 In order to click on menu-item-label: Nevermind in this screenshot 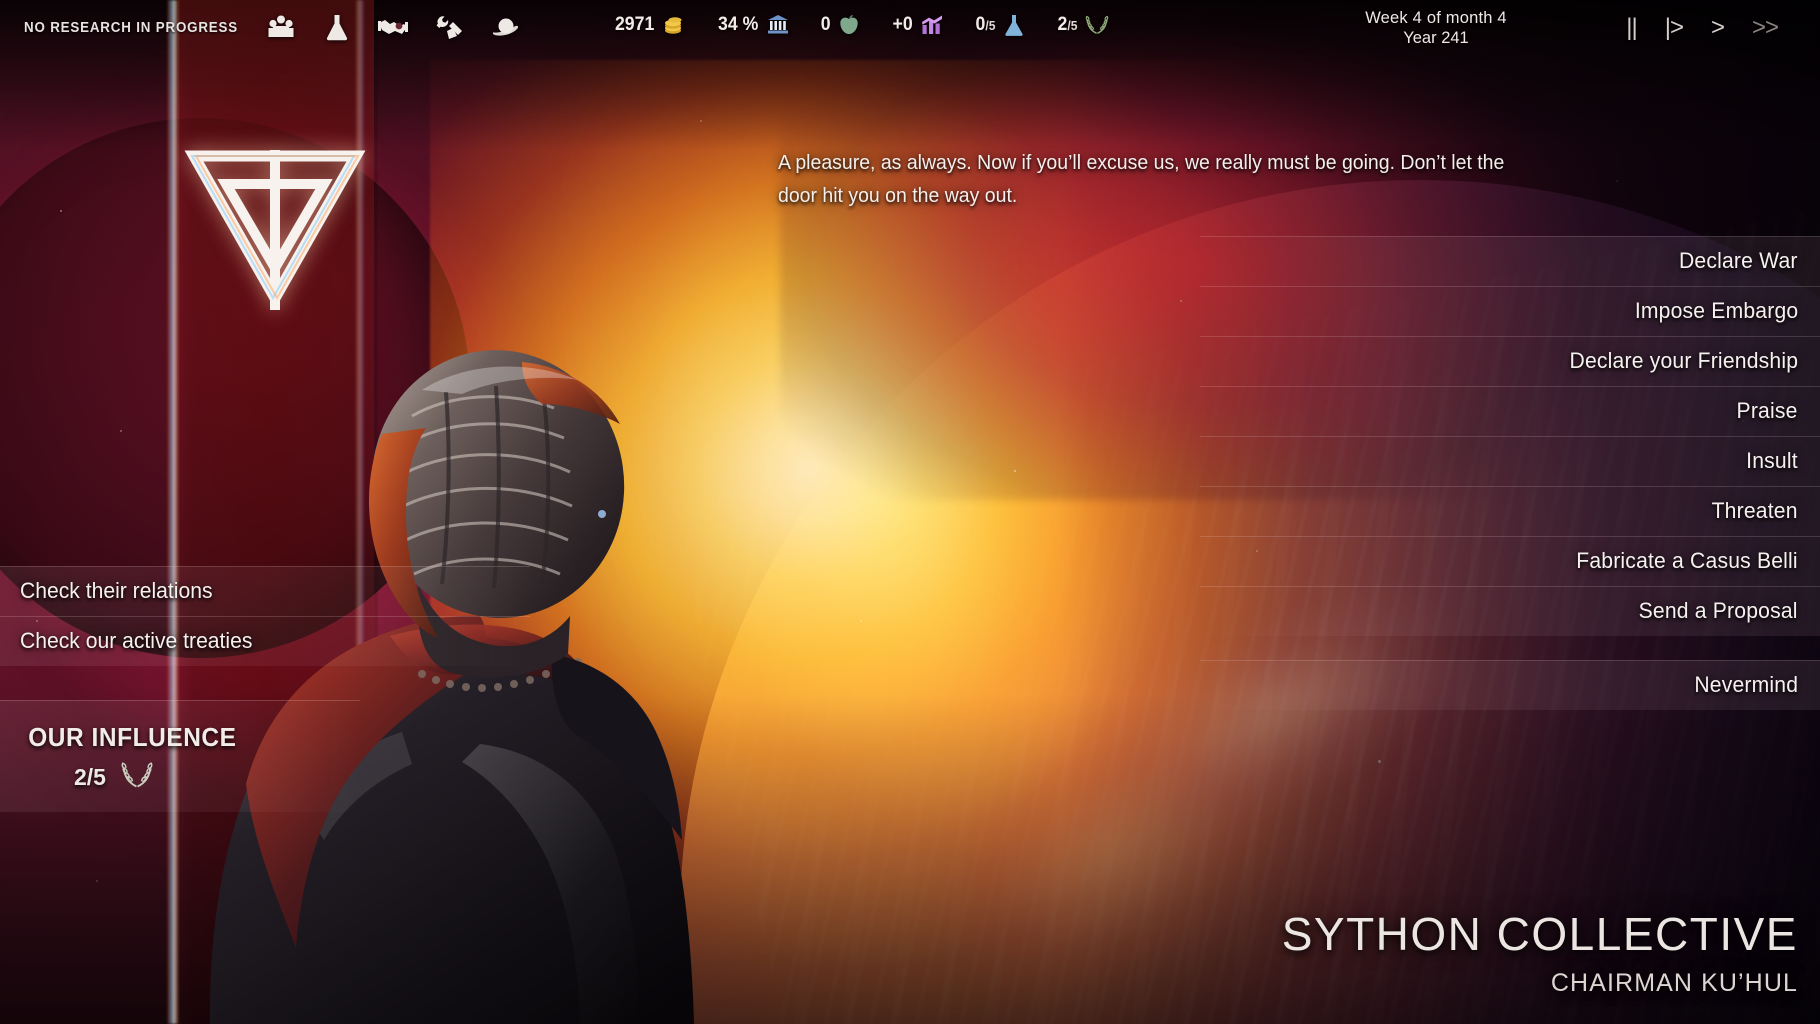, I will do `click(1746, 684)`.